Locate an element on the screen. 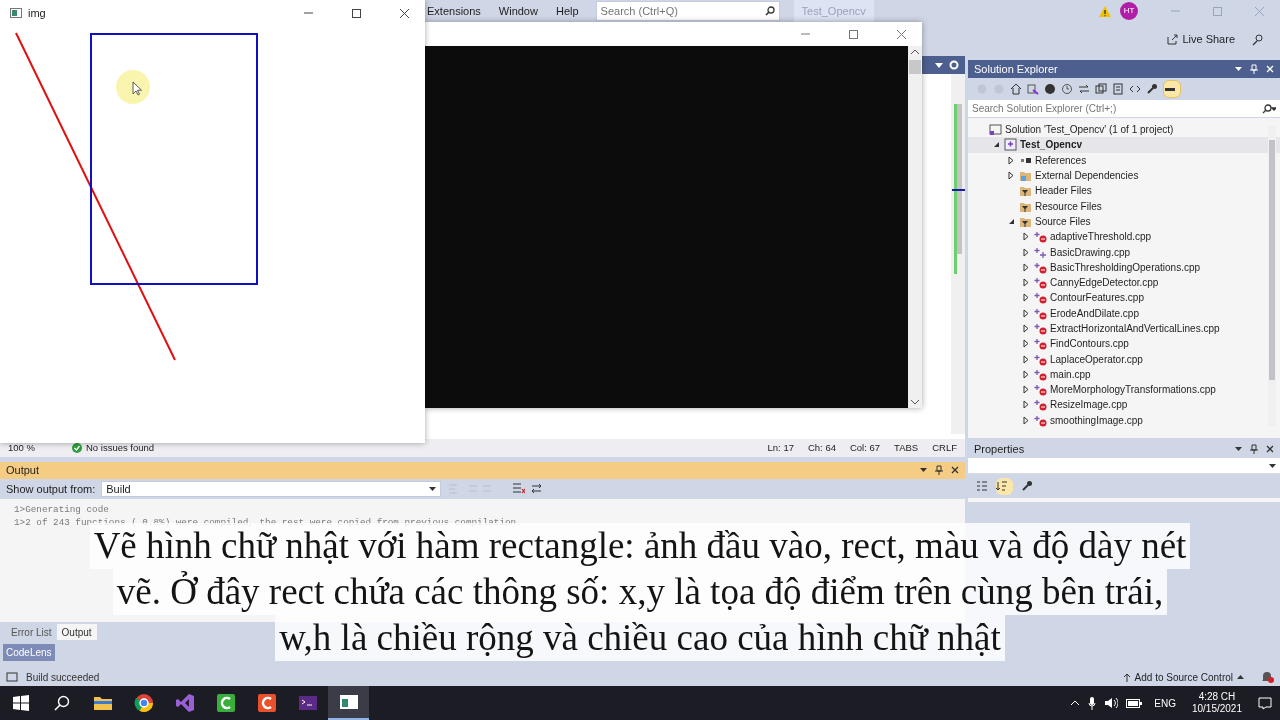 Image resolution: width=1280 pixels, height=720 pixels. panel-tab: Output is located at coordinates (76, 632).